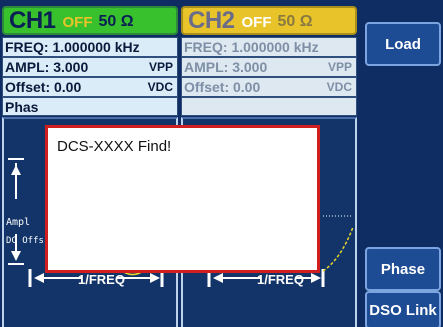 The image size is (443, 327). I want to click on ch1-ampl-field: AMPL: 3.000 VPP, so click(90, 67).